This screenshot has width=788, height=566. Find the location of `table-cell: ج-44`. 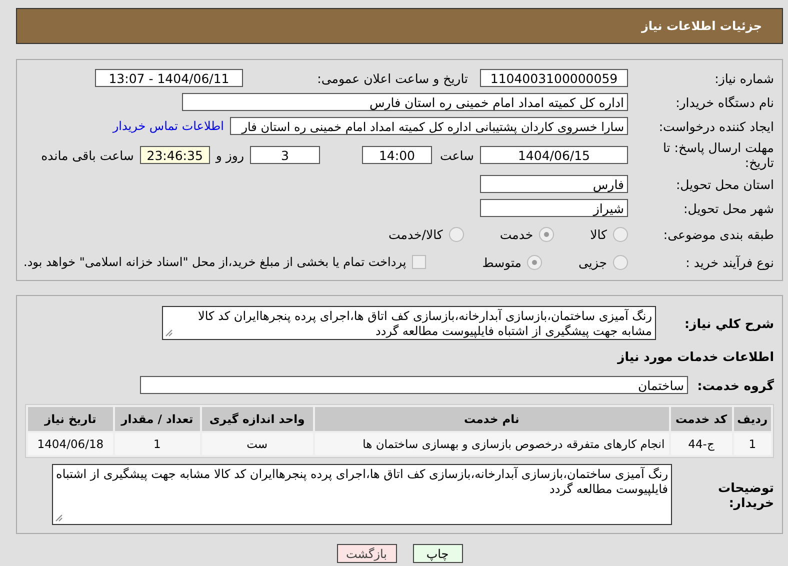

table-cell: ج-44 is located at coordinates (701, 444).